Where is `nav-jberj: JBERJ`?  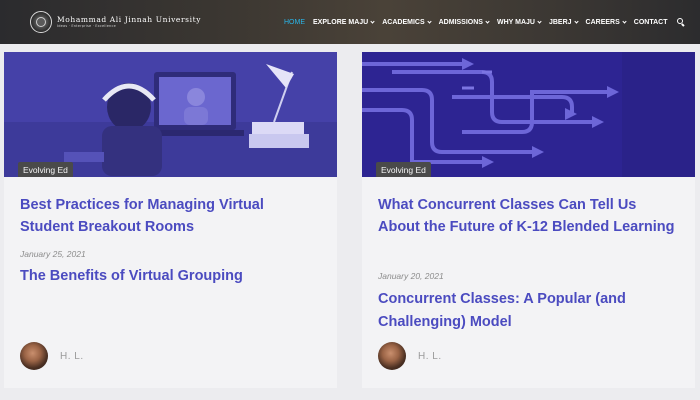
nav-jberj: JBERJ is located at coordinates (564, 22).